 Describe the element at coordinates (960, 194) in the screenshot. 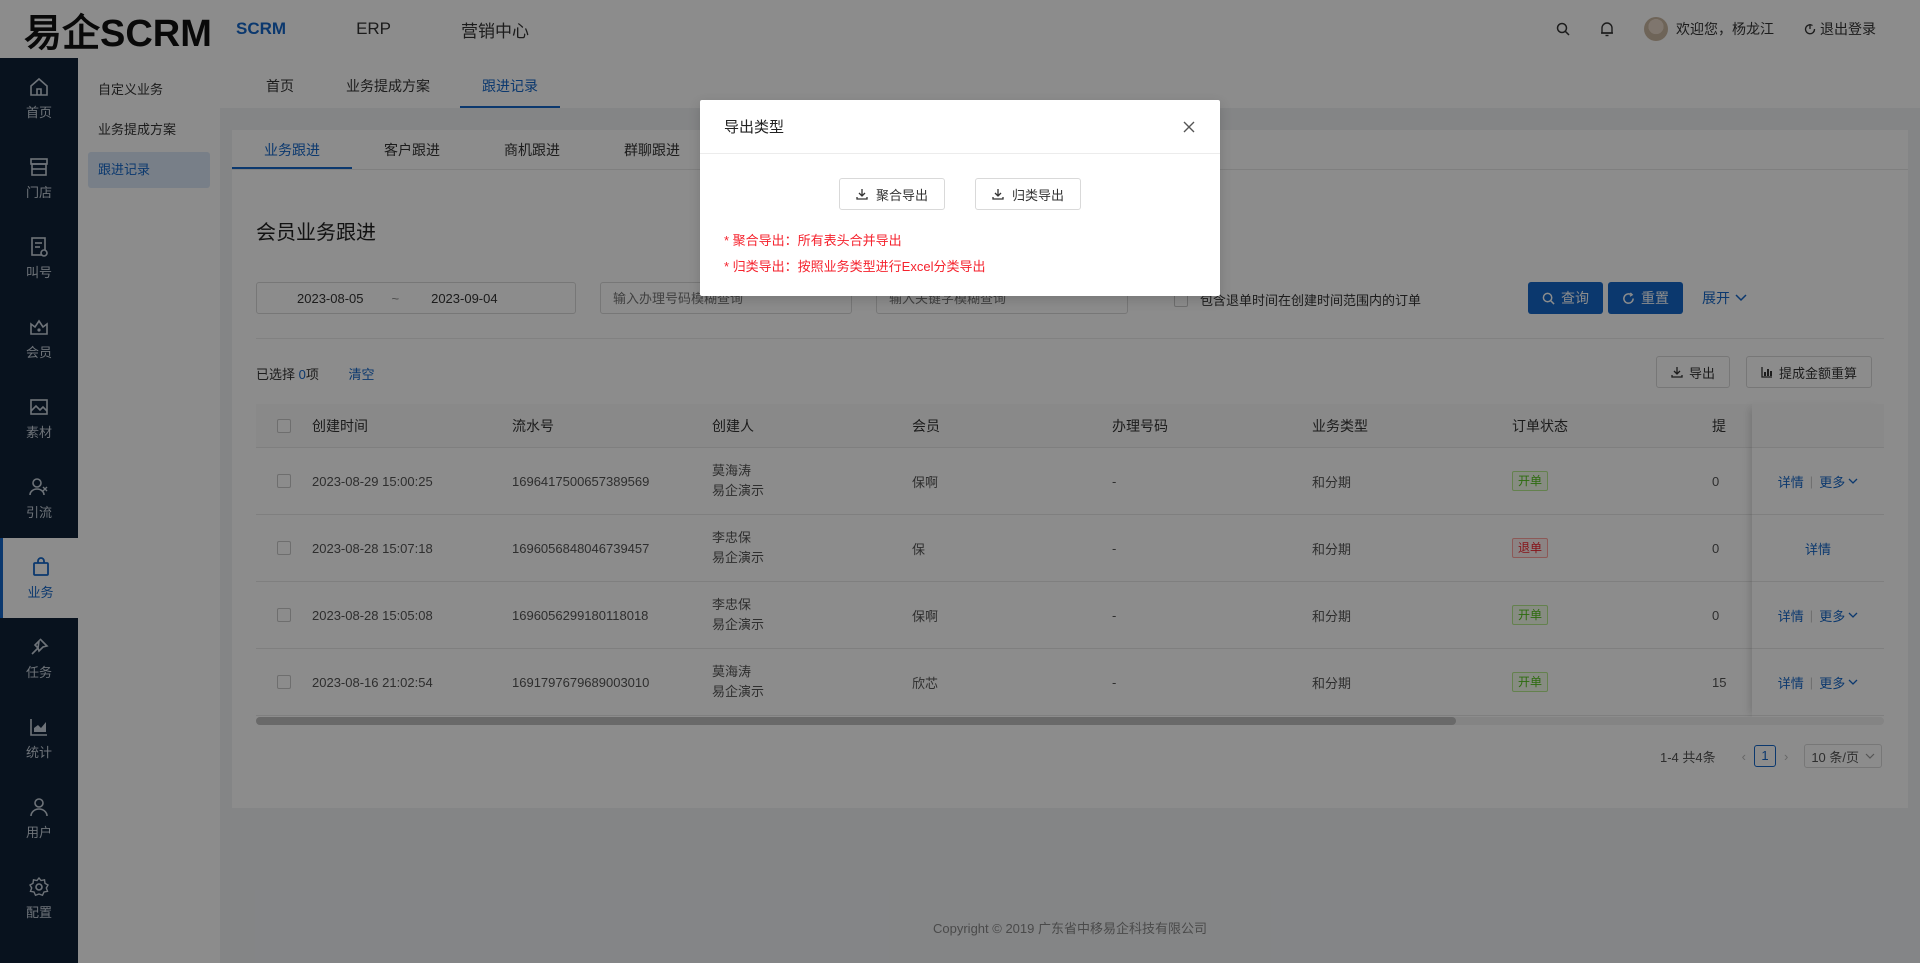

I see `modal-actions: 聚合导出 归类导出` at that location.